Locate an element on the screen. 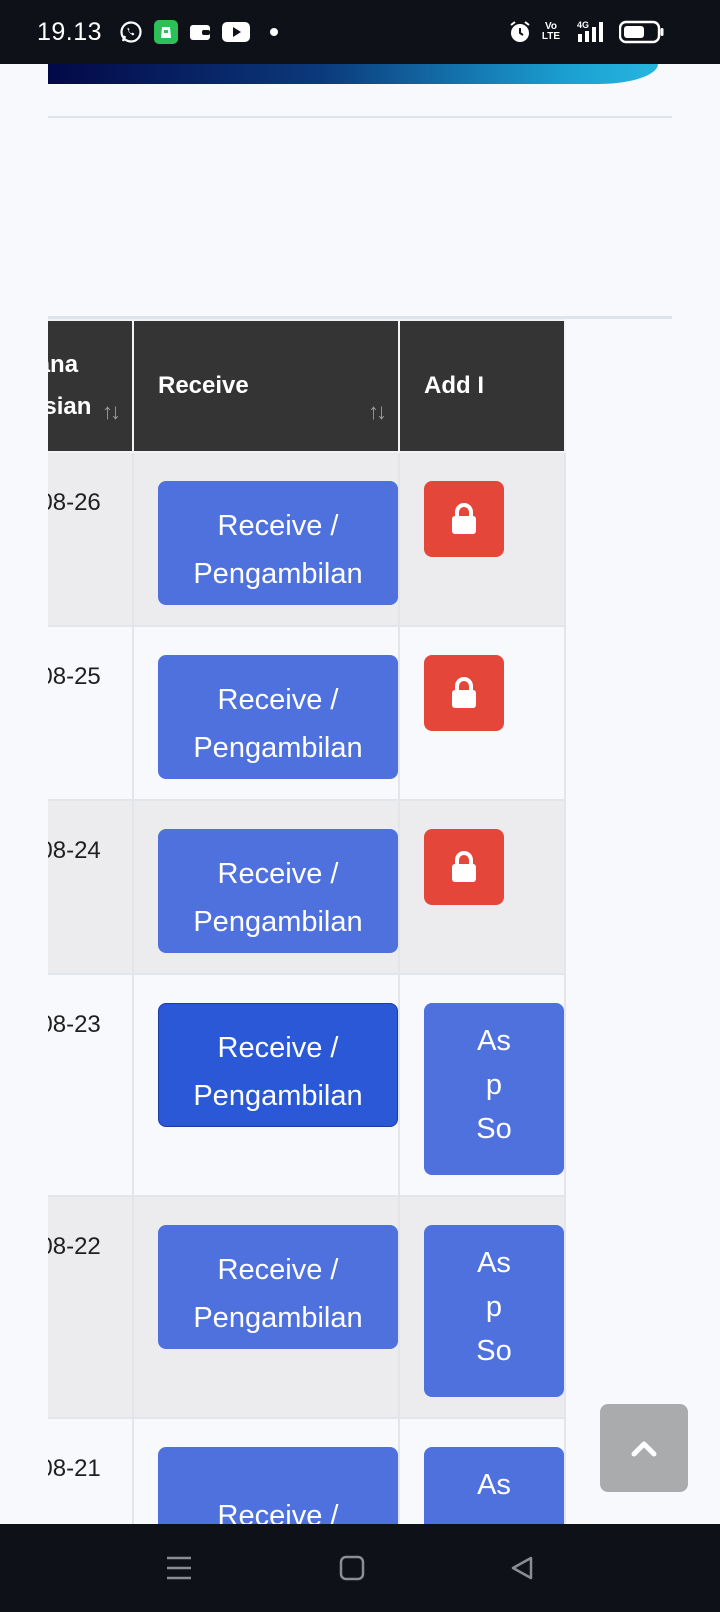  assign-button: As is located at coordinates (494, 1485).